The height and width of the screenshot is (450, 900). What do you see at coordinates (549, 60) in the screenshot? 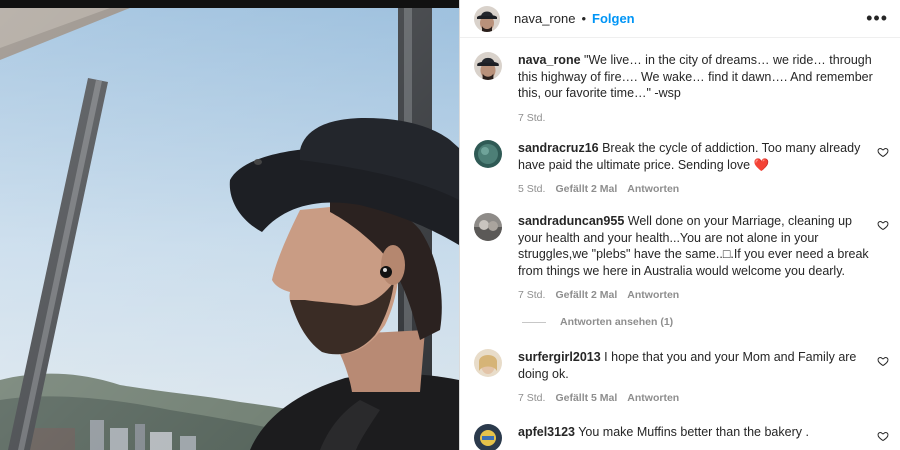
I see `caption-author: nava_rone` at bounding box center [549, 60].